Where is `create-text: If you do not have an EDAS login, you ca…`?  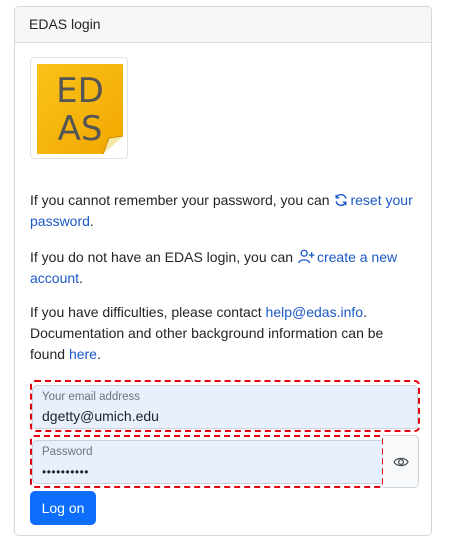 create-text: If you do not have an EDAS login, you ca… is located at coordinates (162, 257).